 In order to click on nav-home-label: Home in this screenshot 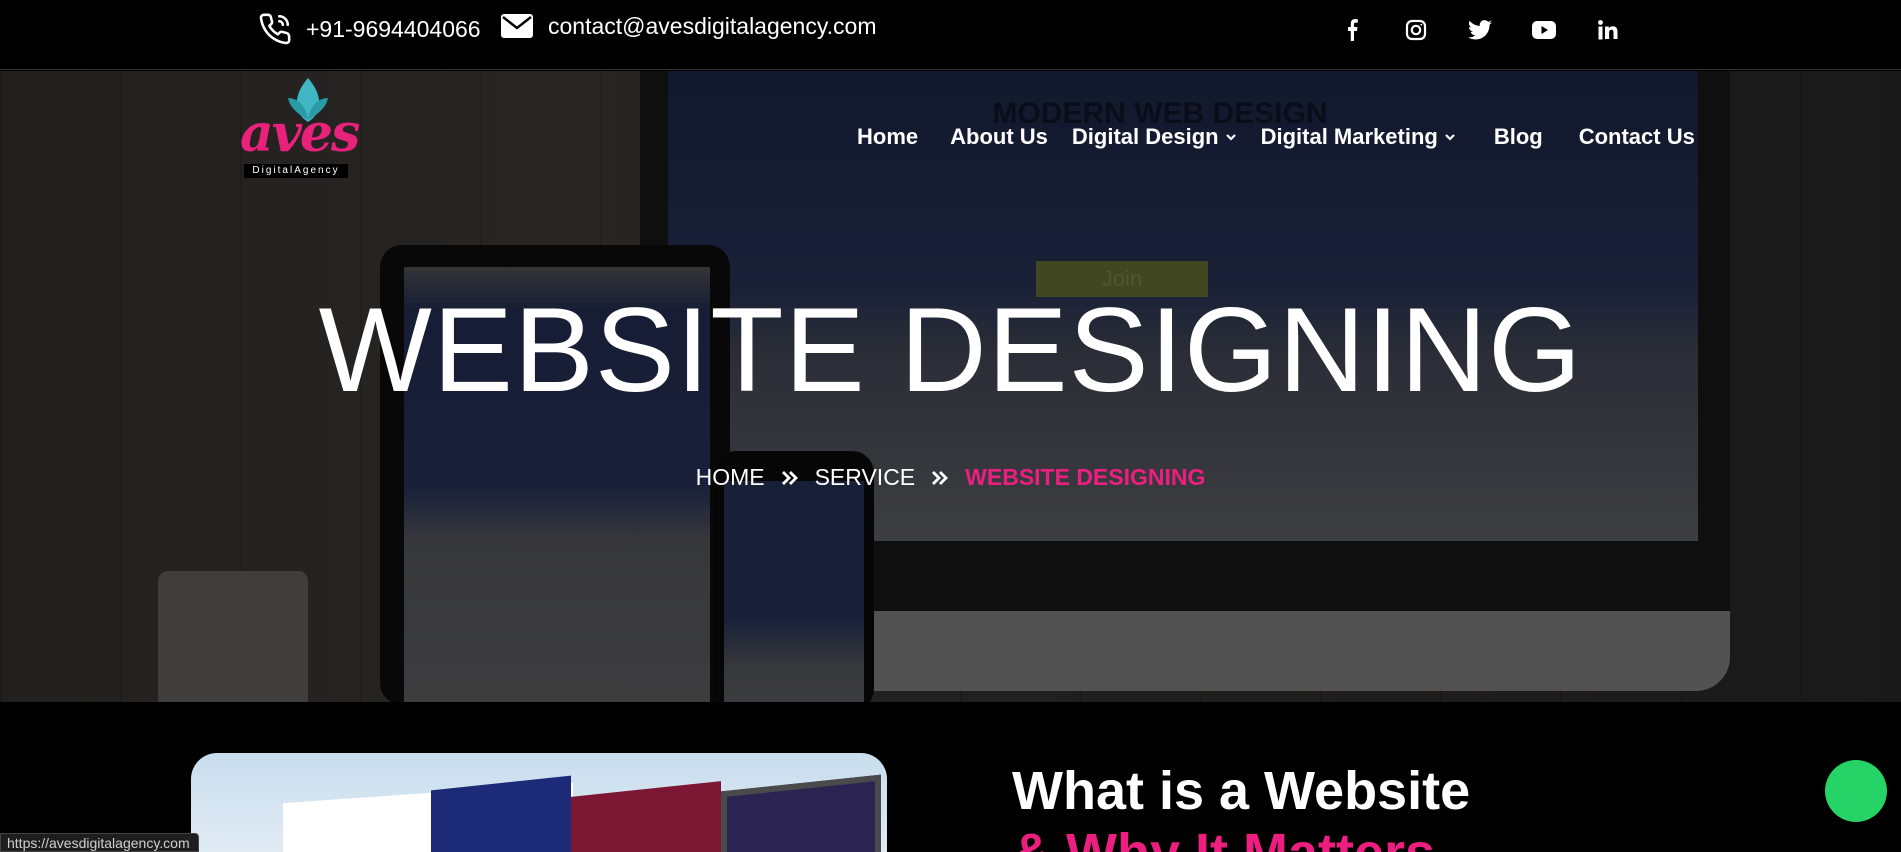, I will do `click(888, 136)`.